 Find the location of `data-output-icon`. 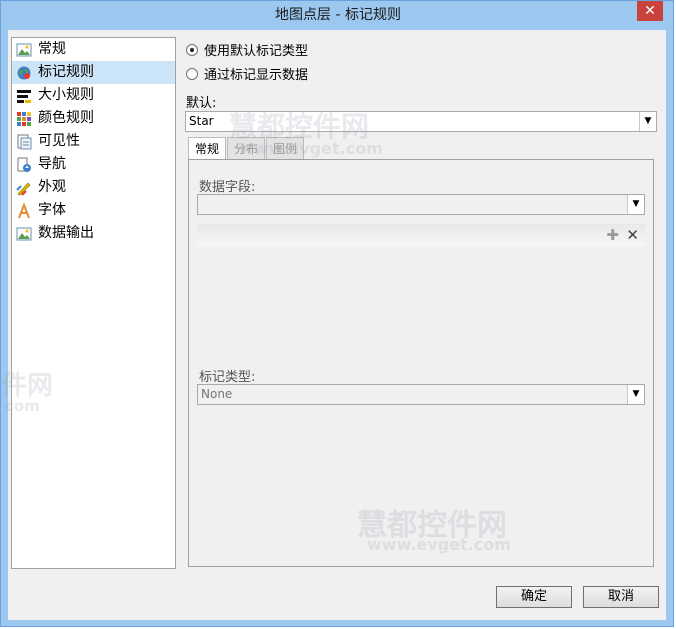

data-output-icon is located at coordinates (24, 233).